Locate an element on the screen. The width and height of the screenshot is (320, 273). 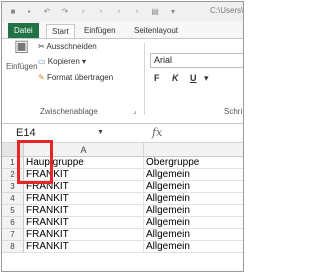
tab-file: Datei is located at coordinates (23, 30).